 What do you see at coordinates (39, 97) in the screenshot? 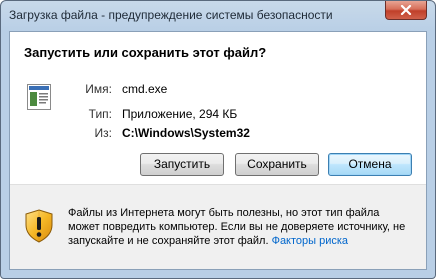
I see `application-file-icon` at bounding box center [39, 97].